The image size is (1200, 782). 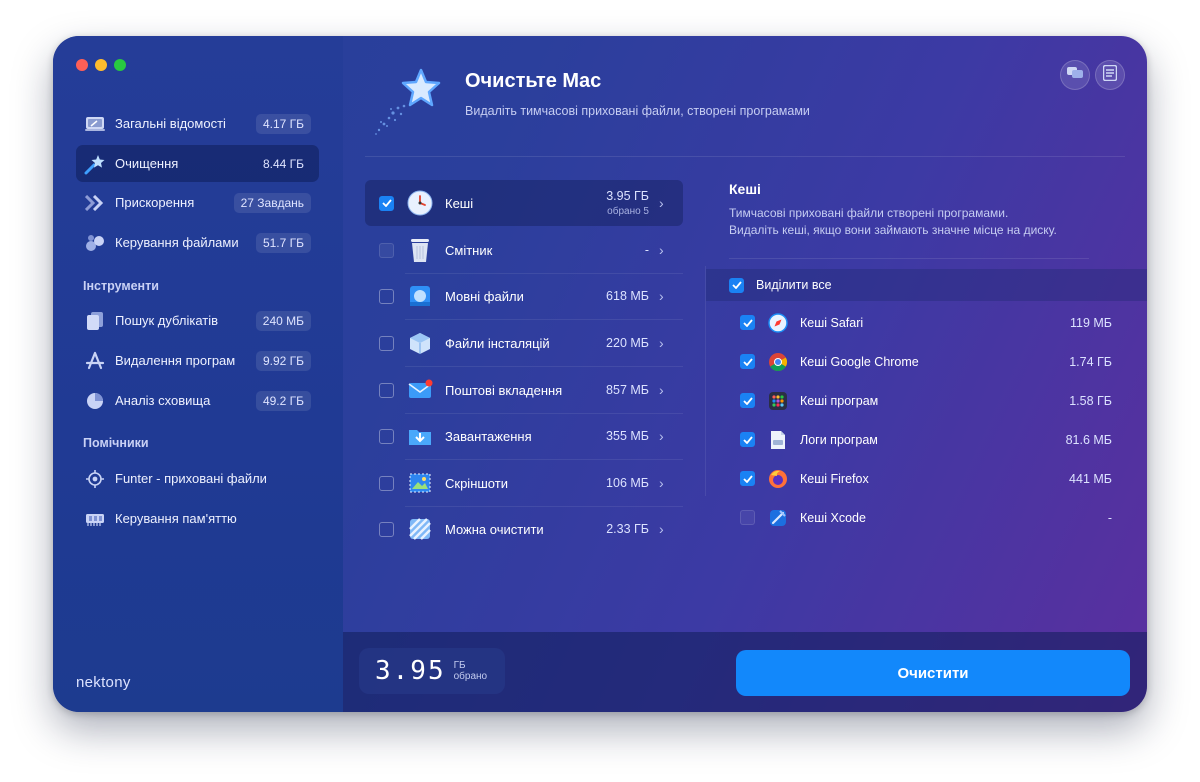 I want to click on memory-chip-icon, so click(x=95, y=519).